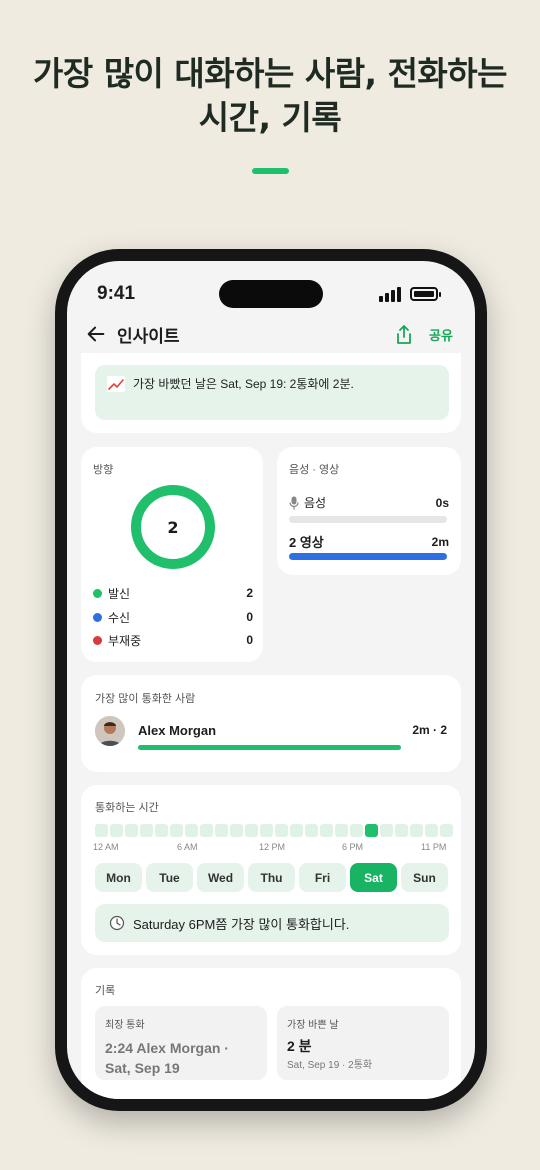 Image resolution: width=540 pixels, height=1170 pixels. Describe the element at coordinates (369, 541) in the screenshot. I see `video-row: 2 영상 2m` at that location.